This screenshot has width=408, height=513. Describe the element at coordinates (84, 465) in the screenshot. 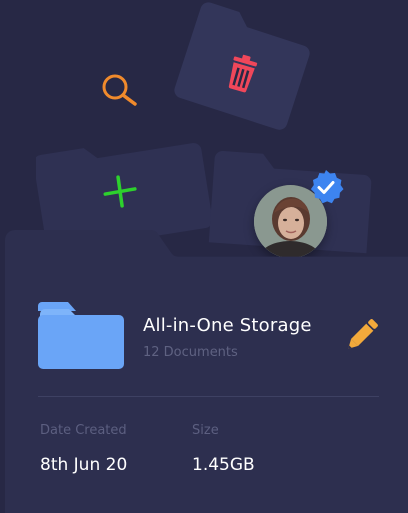

I see `date-created-value: 8th Jun 20` at that location.